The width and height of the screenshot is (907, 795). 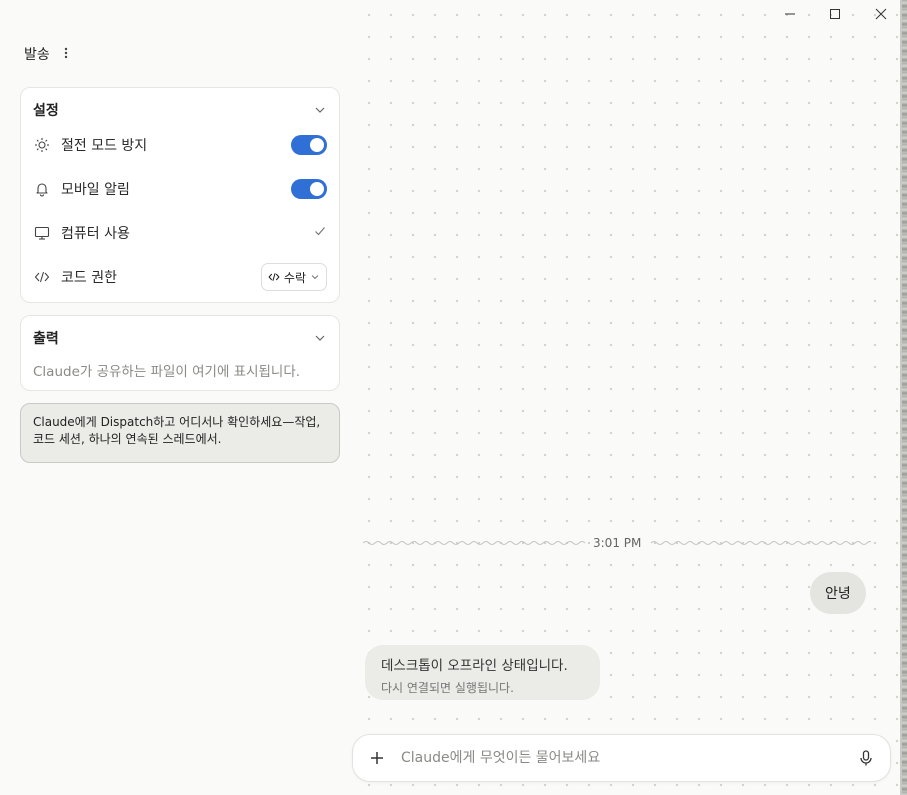 I want to click on close-icon, so click(x=881, y=14).